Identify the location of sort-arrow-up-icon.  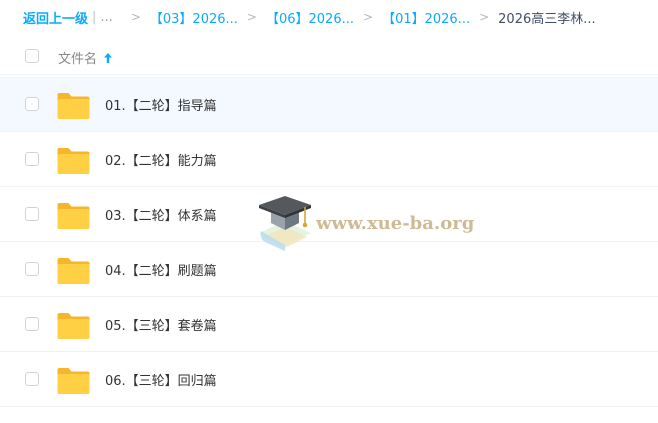
(108, 57).